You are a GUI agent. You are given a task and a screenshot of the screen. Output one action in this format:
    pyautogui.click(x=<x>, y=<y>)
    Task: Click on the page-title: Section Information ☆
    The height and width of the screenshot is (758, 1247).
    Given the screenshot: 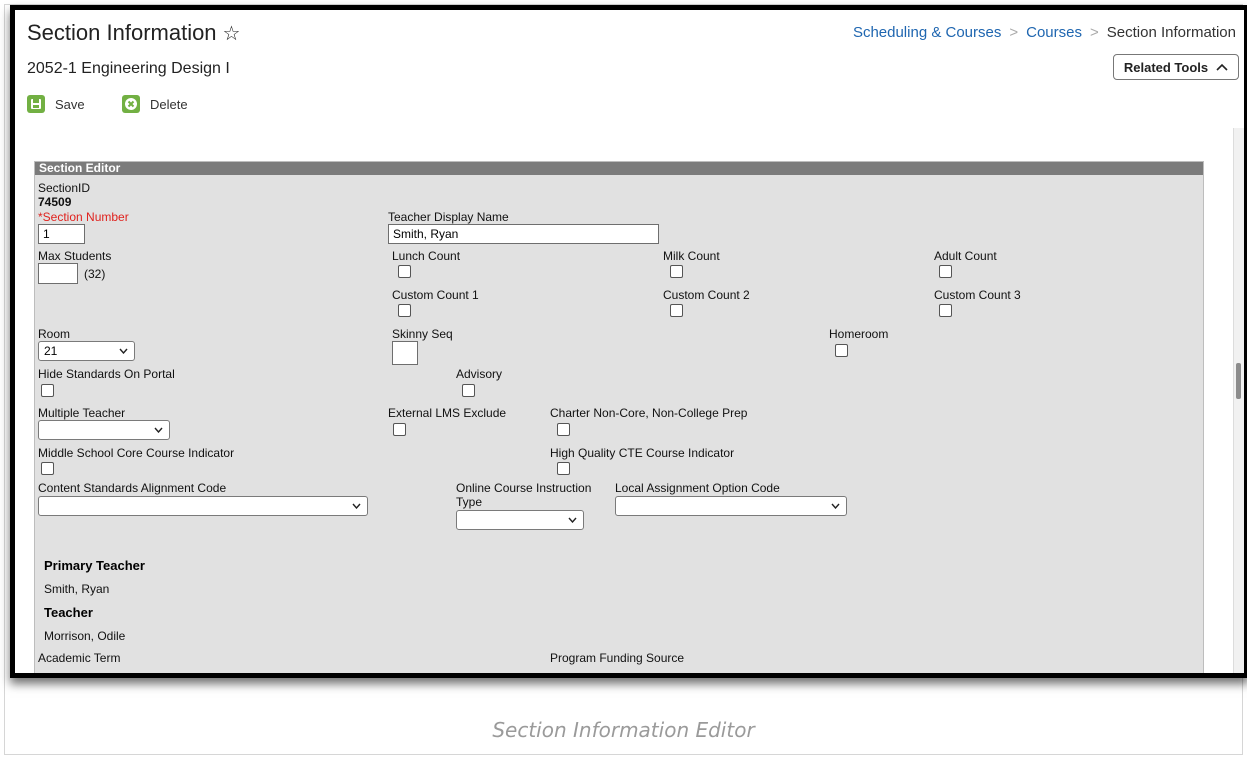 What is the action you would take?
    pyautogui.click(x=133, y=33)
    